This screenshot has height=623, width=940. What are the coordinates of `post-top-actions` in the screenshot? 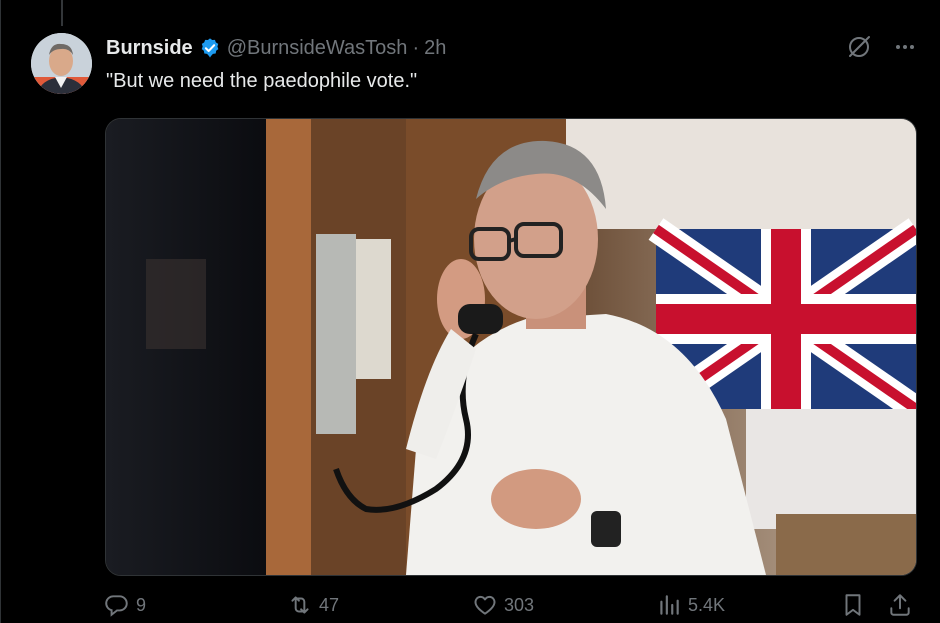 It's located at (881, 47).